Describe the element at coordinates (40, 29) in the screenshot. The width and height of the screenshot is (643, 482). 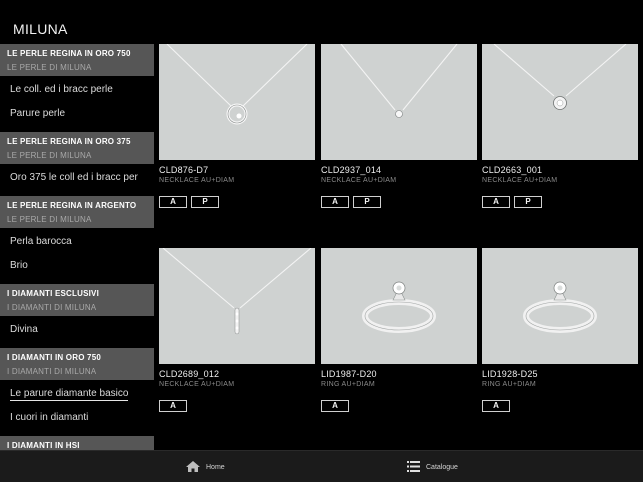
I see `app-title: MILUNA` at that location.